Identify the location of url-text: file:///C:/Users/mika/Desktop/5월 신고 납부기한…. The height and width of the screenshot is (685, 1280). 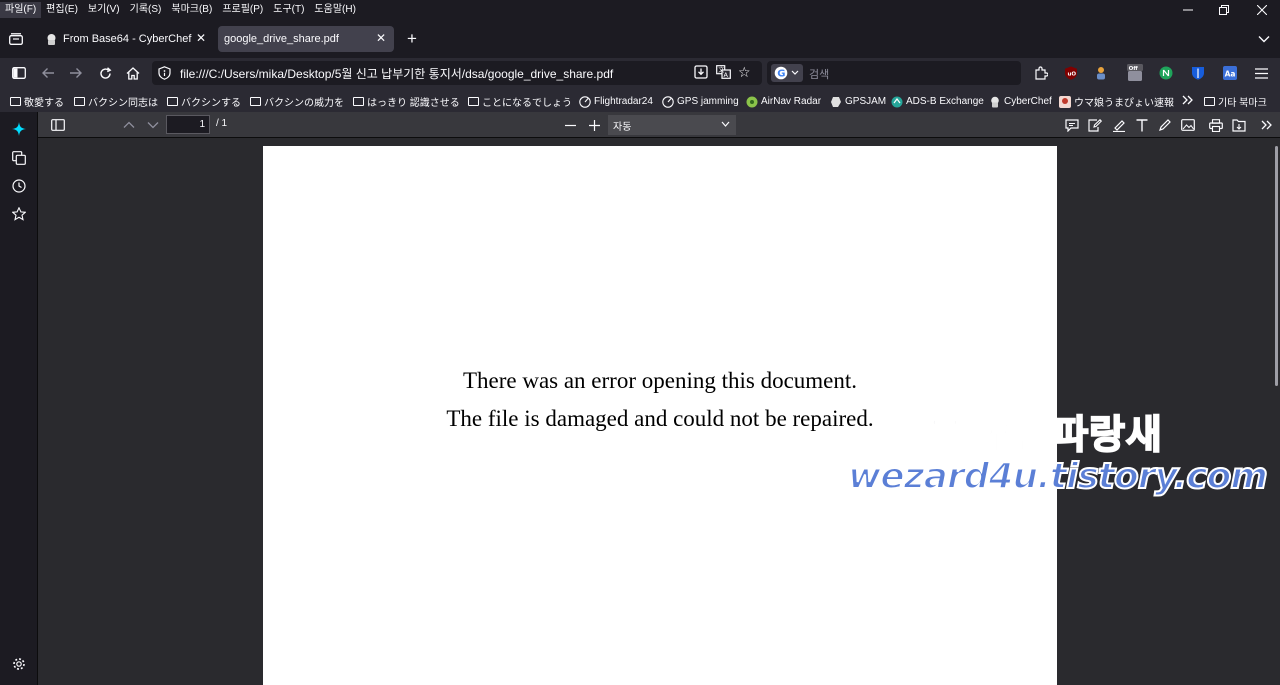
(396, 73).